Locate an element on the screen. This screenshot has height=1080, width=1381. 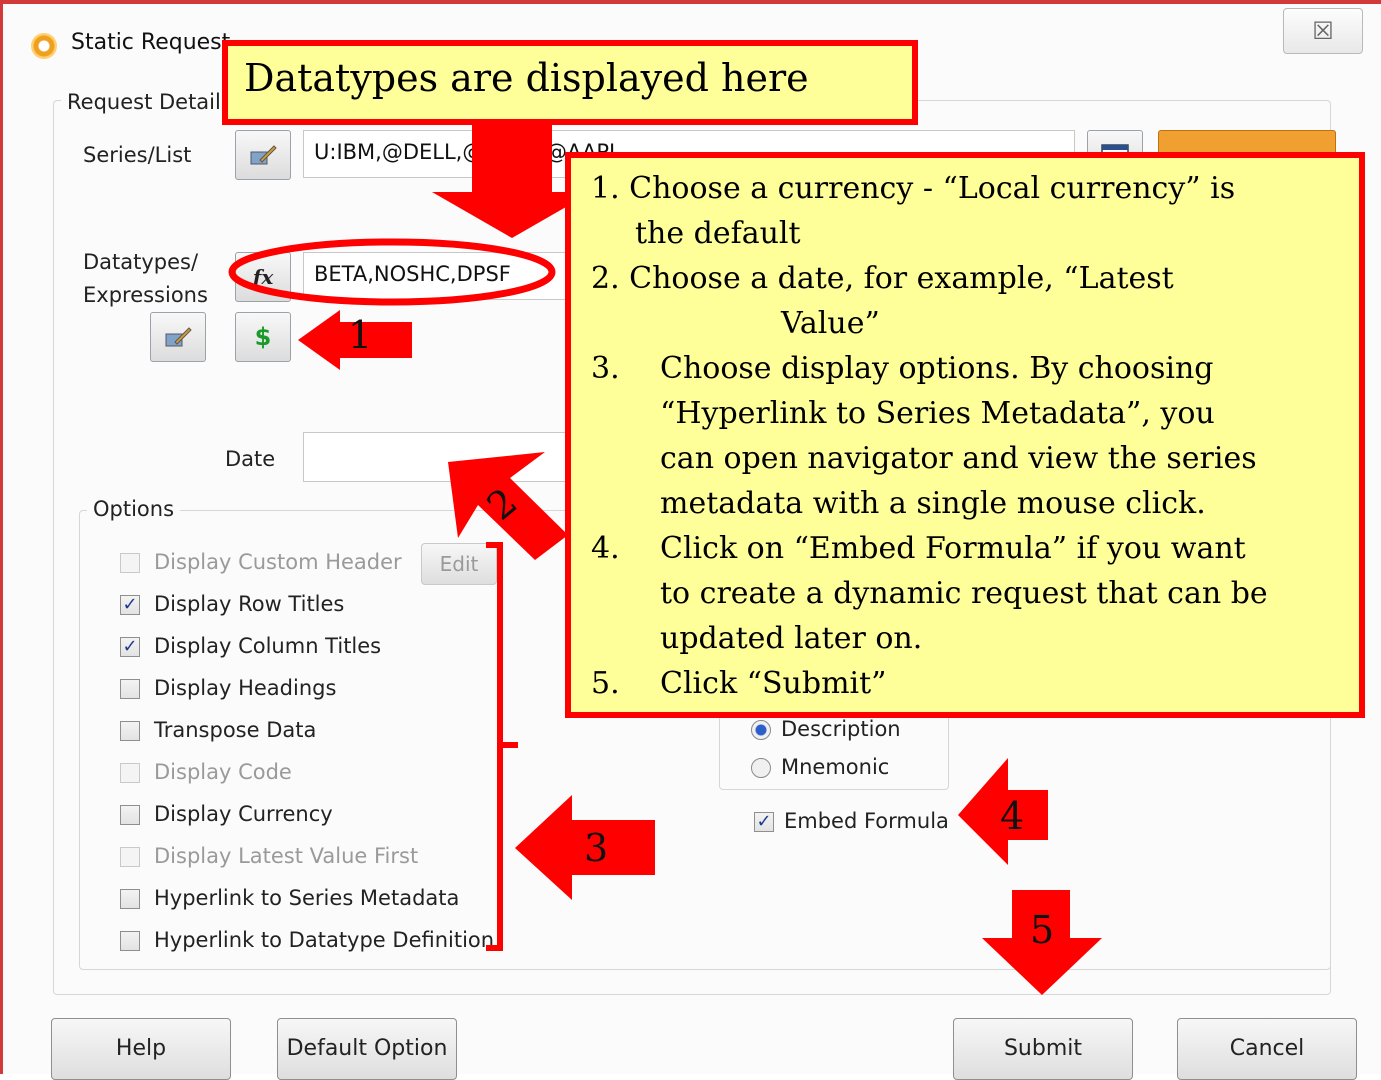
arrow-4-label: 4 is located at coordinates (1012, 816).